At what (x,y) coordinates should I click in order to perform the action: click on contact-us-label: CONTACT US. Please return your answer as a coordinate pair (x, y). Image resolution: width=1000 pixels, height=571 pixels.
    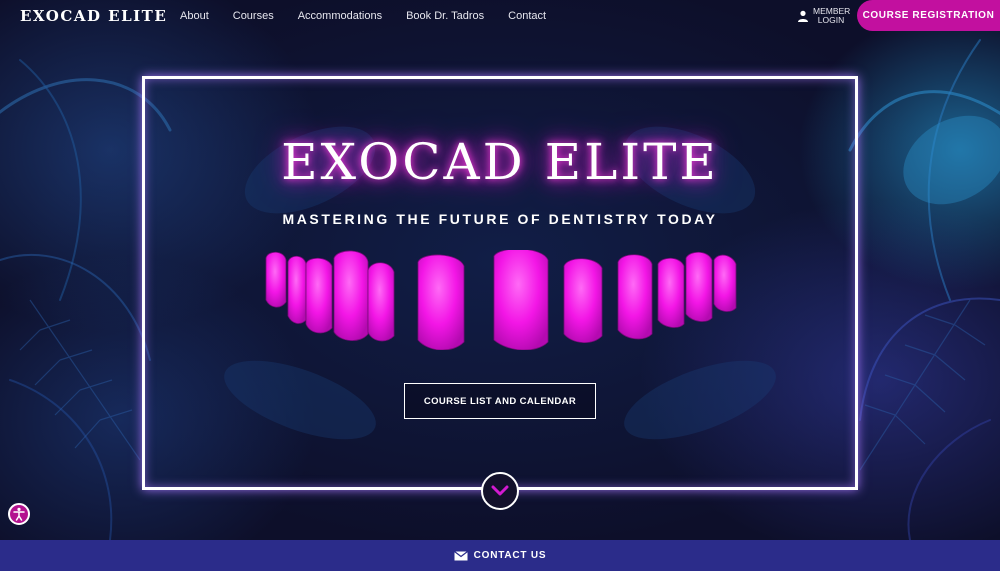
    Looking at the image, I should click on (510, 555).